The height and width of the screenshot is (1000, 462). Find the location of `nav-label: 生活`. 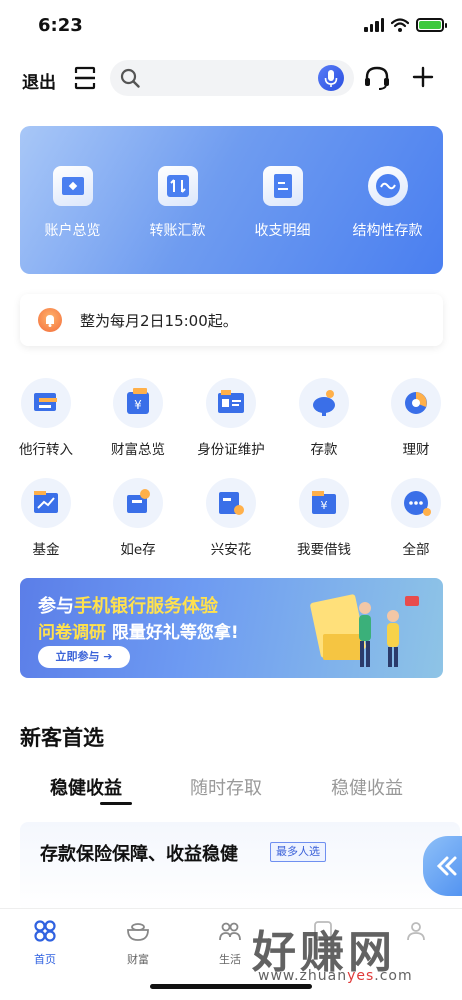

nav-label: 生活 is located at coordinates (230, 959).